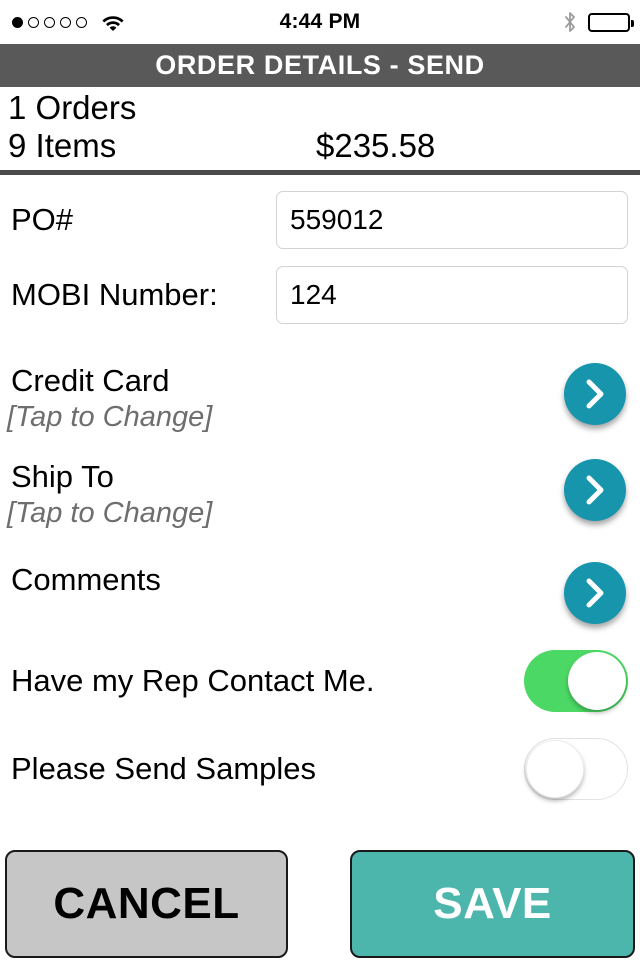 This screenshot has width=640, height=960. What do you see at coordinates (62, 476) in the screenshot?
I see `ship-to-label: Ship To` at bounding box center [62, 476].